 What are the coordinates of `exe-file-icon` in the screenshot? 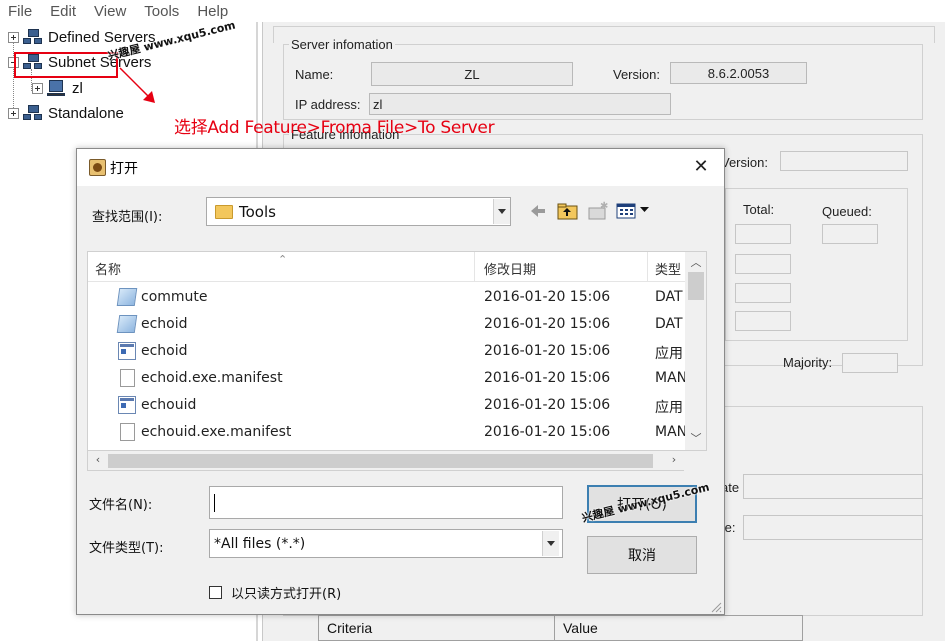 It's located at (127, 405).